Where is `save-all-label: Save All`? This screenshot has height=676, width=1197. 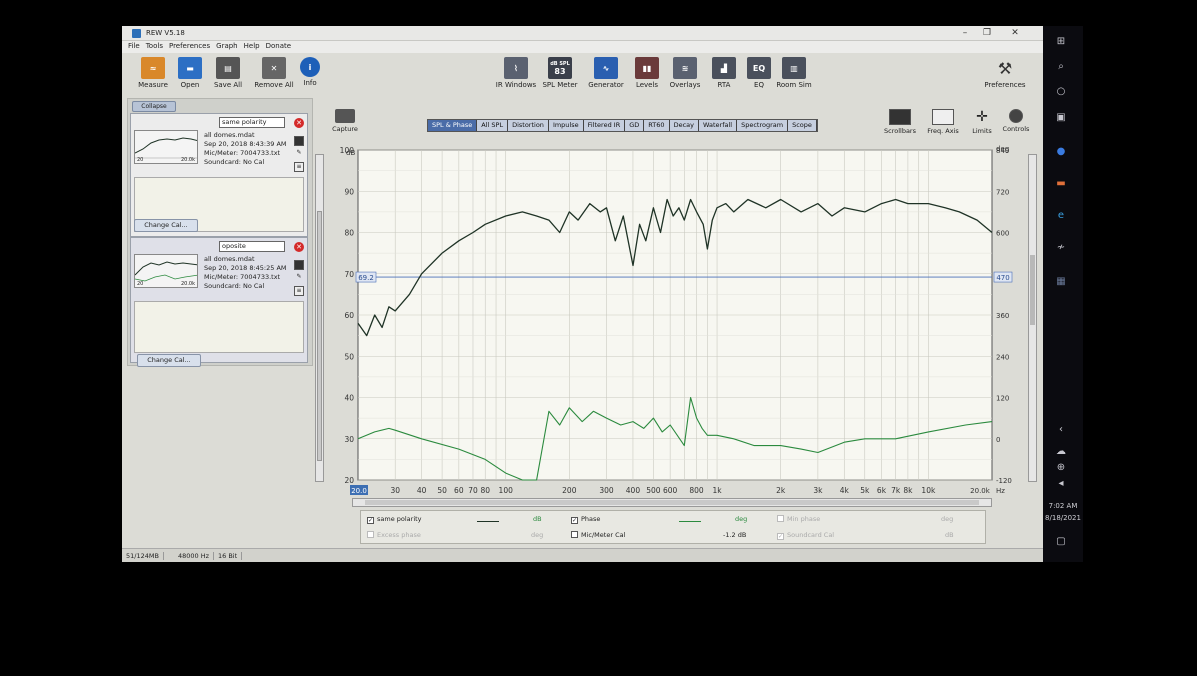
save-all-label: Save All is located at coordinates (228, 85).